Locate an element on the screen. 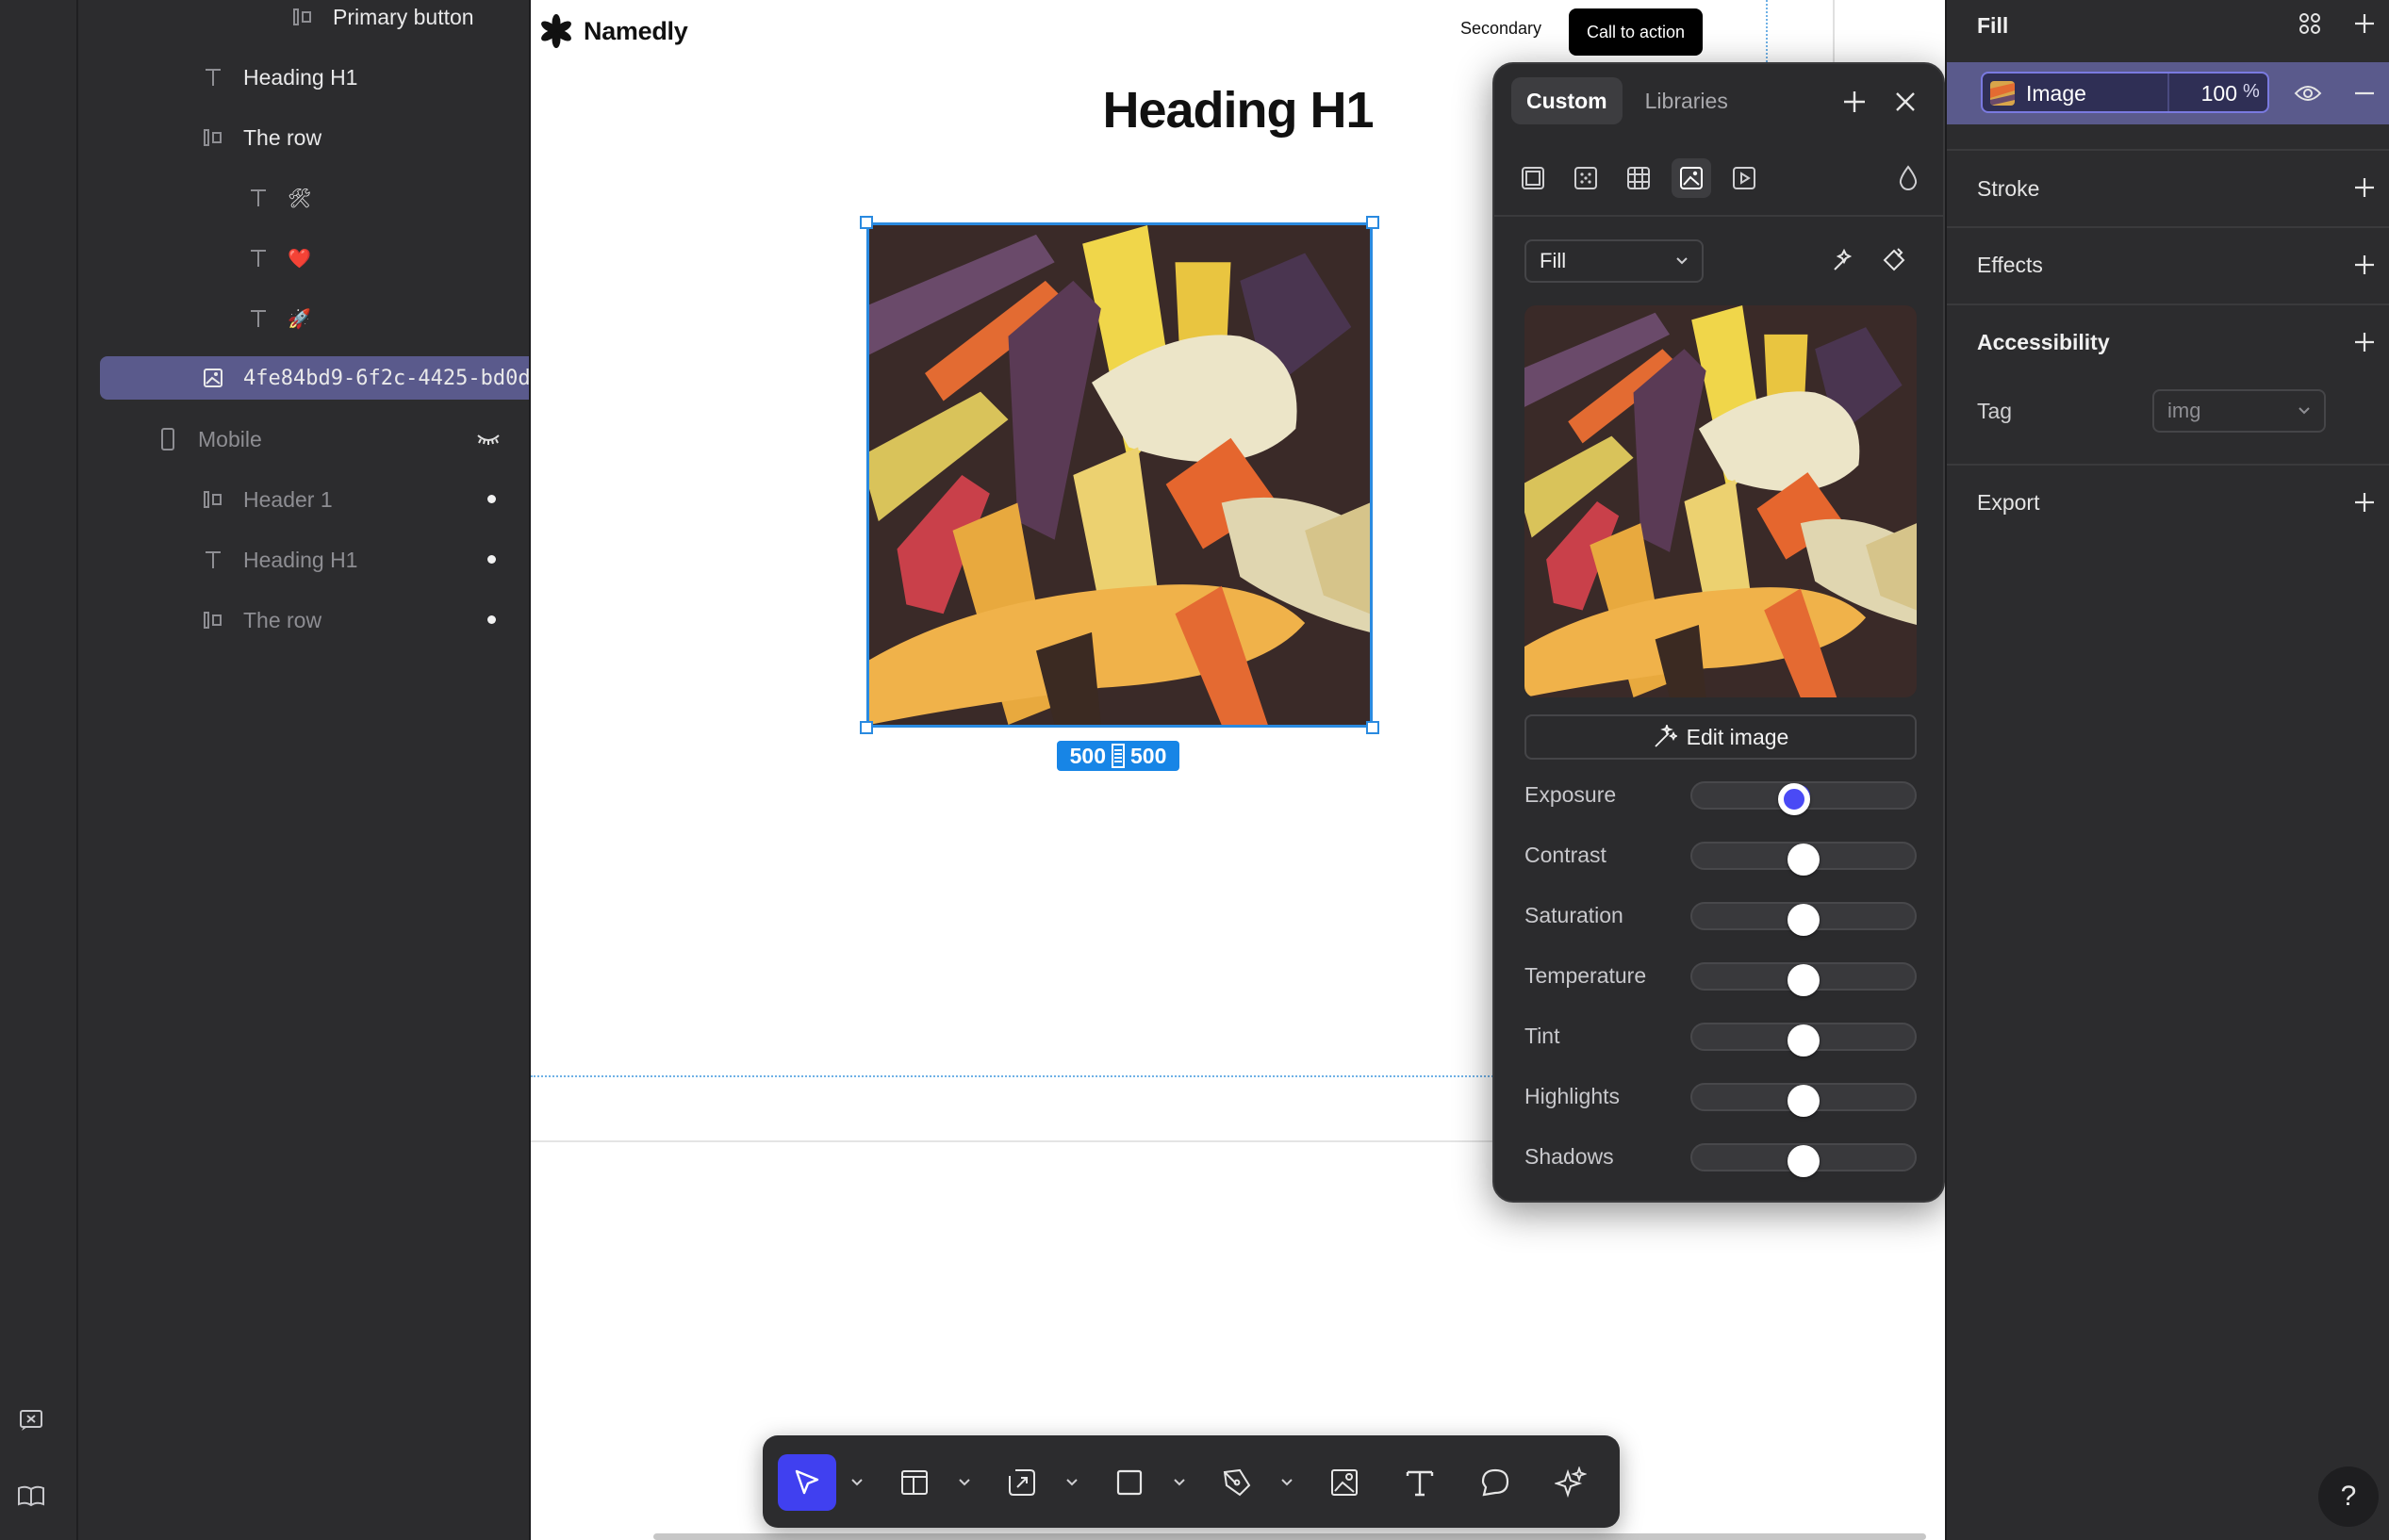 The width and height of the screenshot is (2389, 1540). resize-handle-bl is located at coordinates (866, 727).